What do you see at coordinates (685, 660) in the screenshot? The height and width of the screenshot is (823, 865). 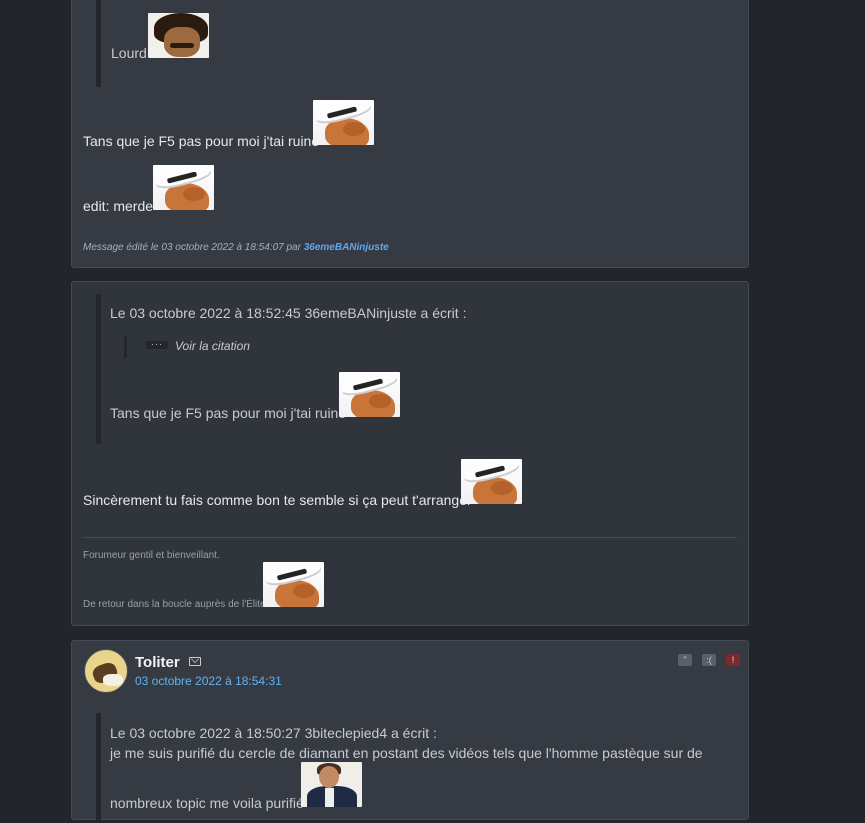 I see `quote-icon: "` at bounding box center [685, 660].